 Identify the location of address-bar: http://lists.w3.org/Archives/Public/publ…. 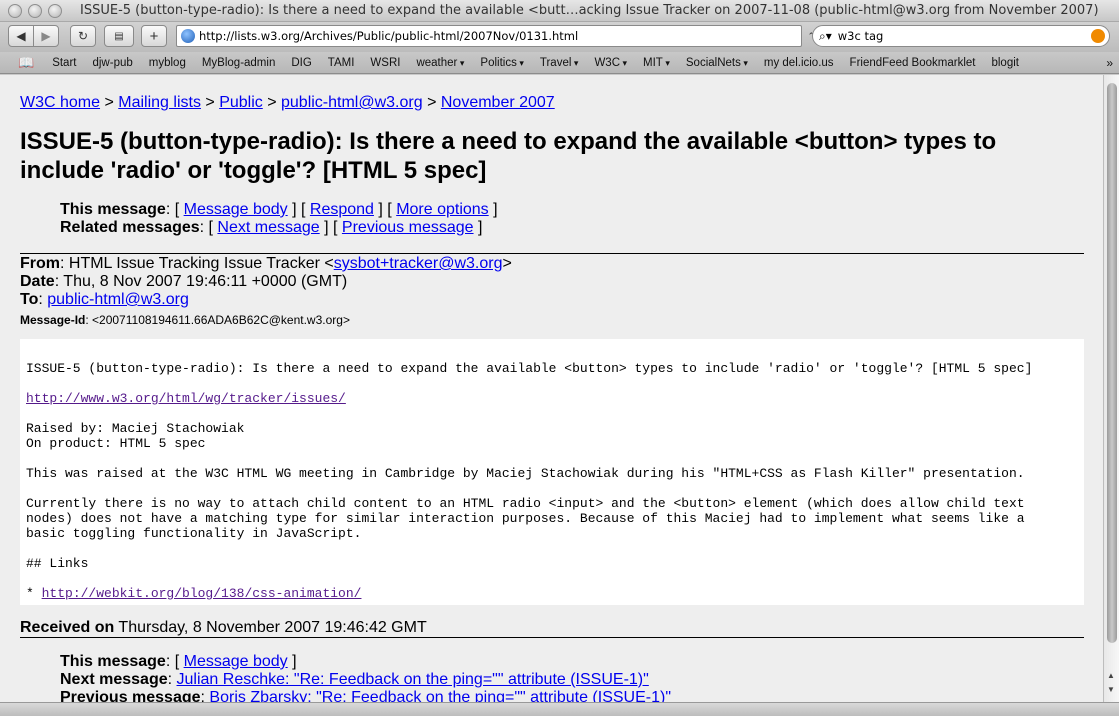
(495, 36).